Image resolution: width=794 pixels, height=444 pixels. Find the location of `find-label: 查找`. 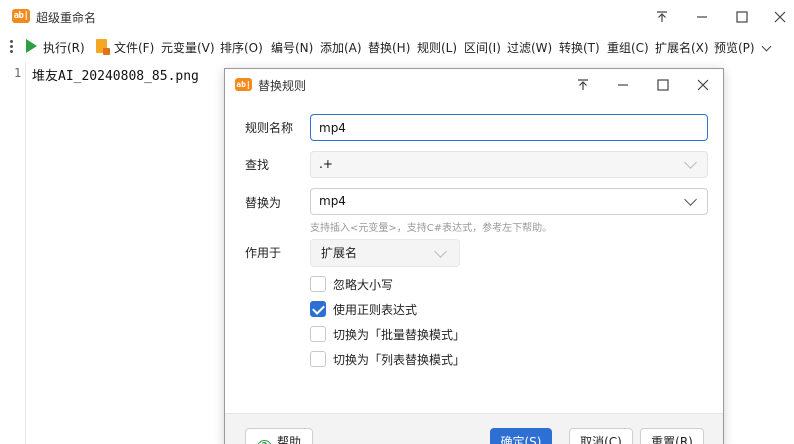

find-label: 查找 is located at coordinates (257, 165).